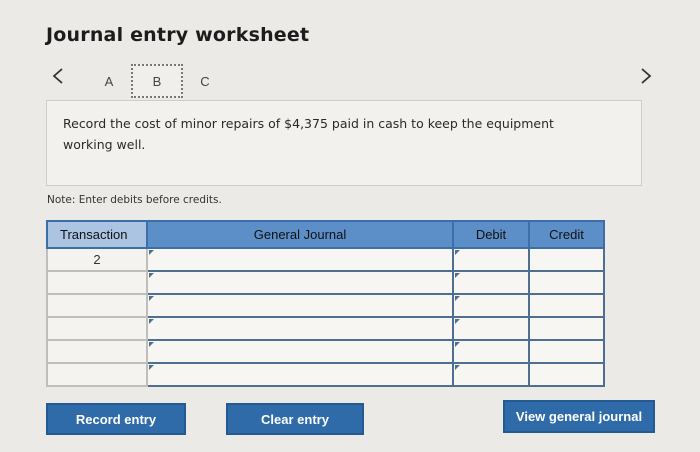 The width and height of the screenshot is (700, 452). Describe the element at coordinates (300, 234) in the screenshot. I see `header-general-journal: General Journal` at that location.